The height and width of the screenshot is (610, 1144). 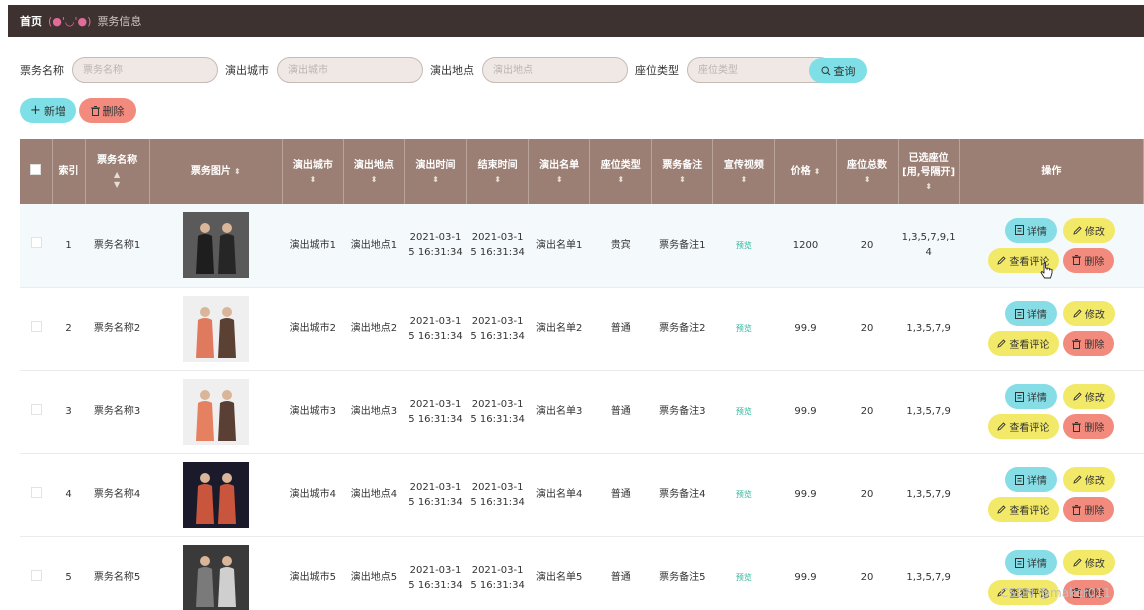 I want to click on view-comments-label: 查看评论, so click(x=1029, y=511).